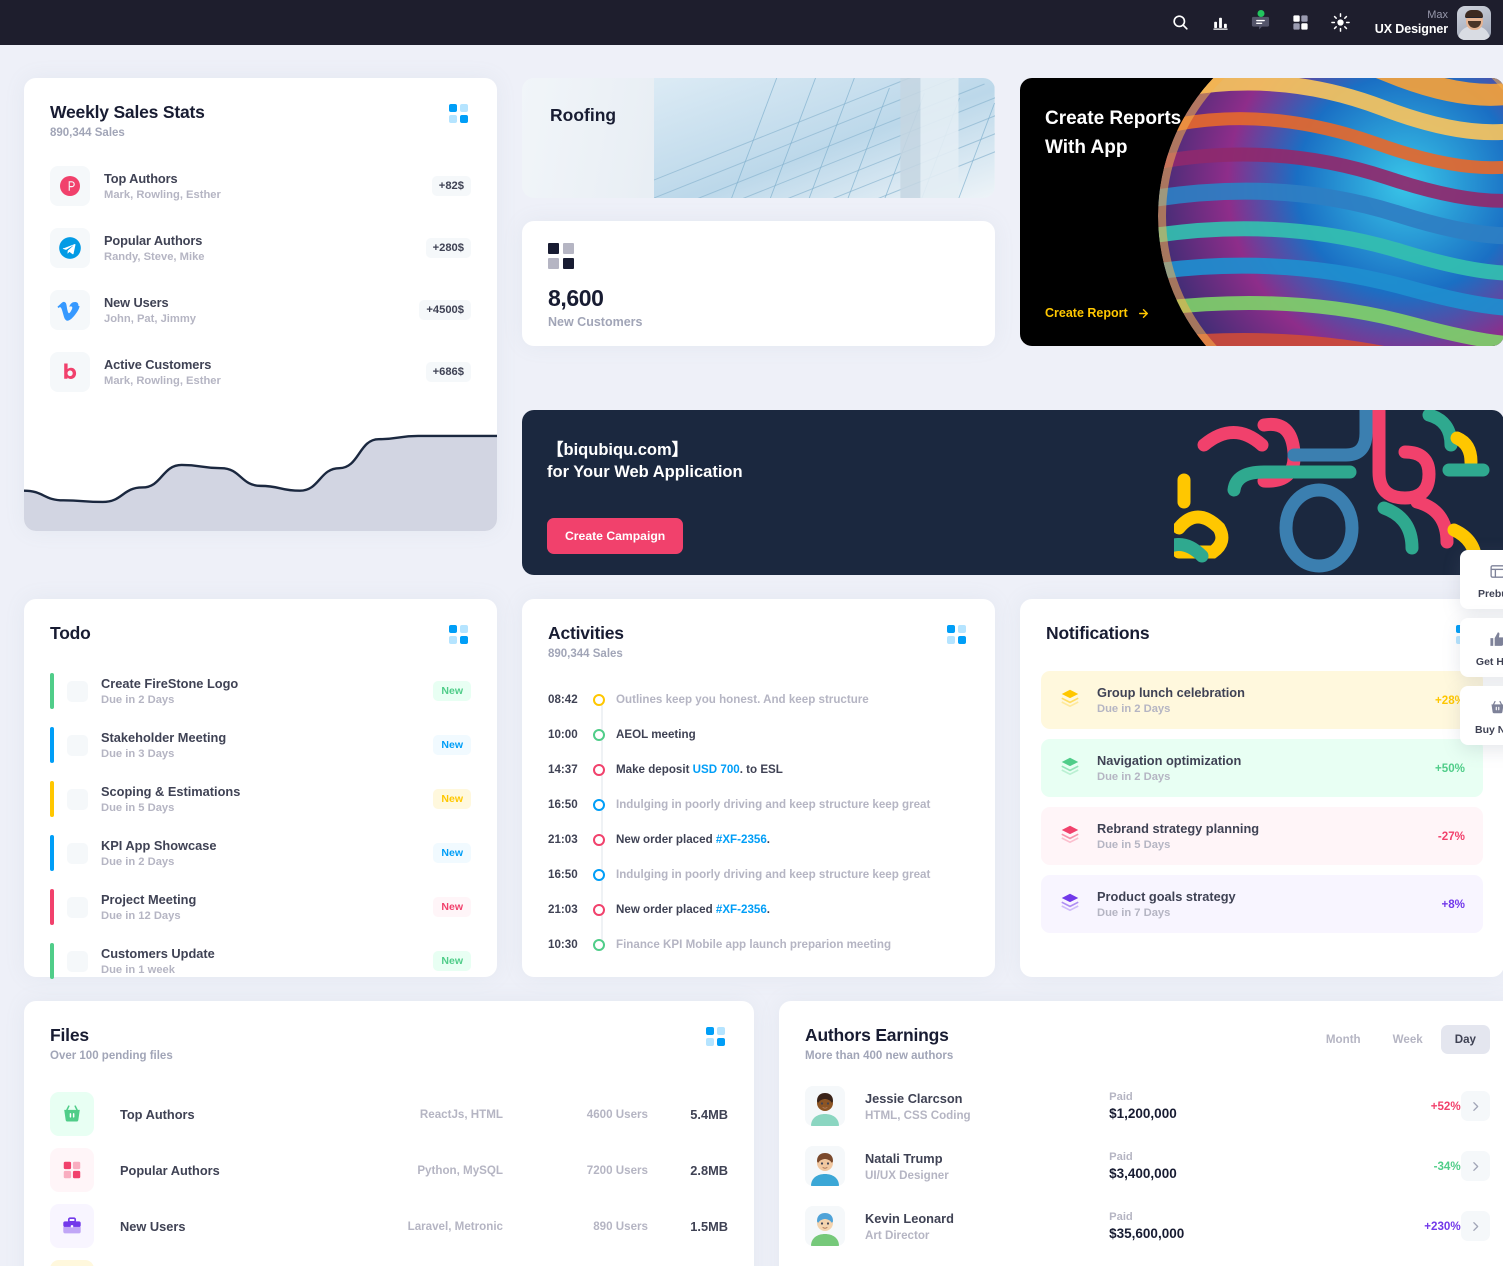 The image size is (1503, 1266). Describe the element at coordinates (260, 799) in the screenshot. I see `list-item: Scoping & Estimations Due in 5 Days New` at that location.